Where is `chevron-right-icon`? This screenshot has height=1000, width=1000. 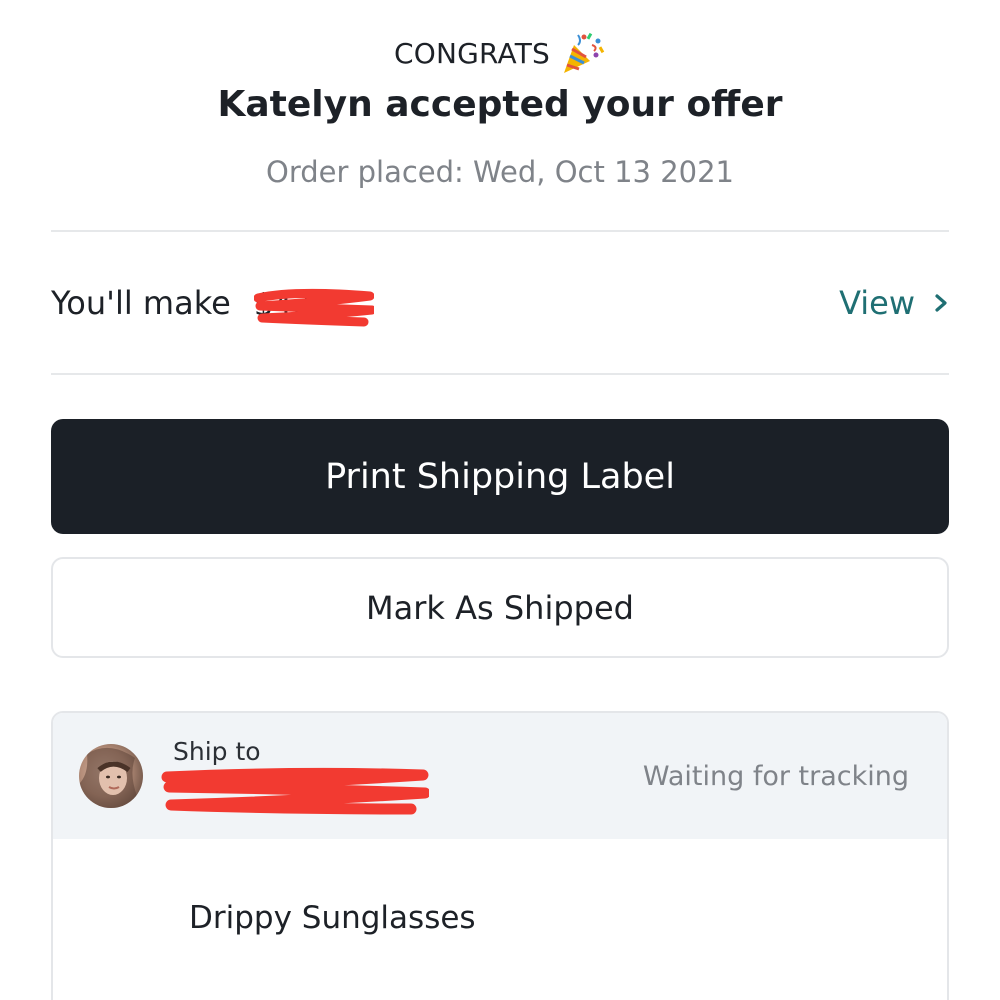 chevron-right-icon is located at coordinates (941, 303).